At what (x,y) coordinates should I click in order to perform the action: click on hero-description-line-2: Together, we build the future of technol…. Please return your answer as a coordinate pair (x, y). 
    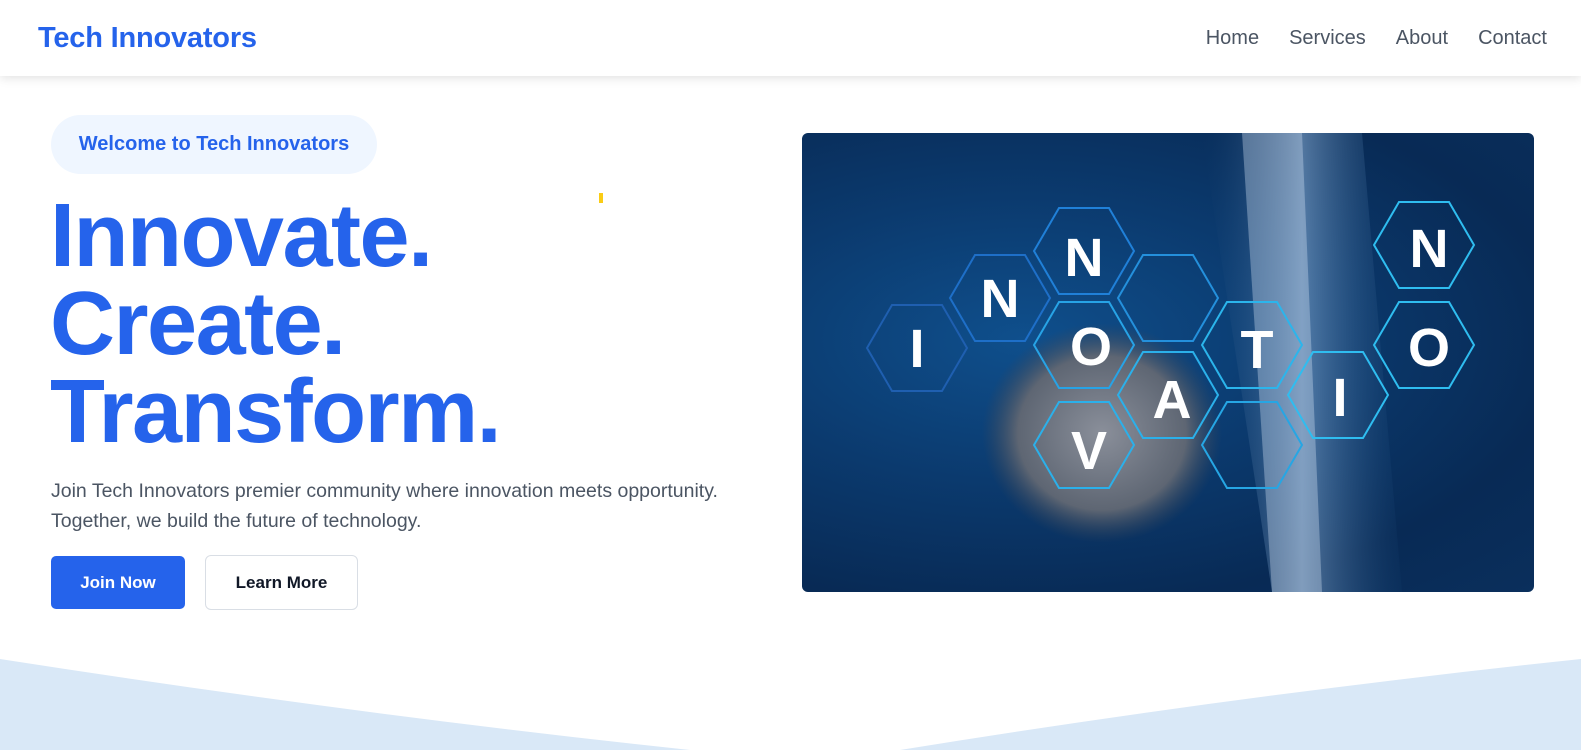
    Looking at the image, I should click on (236, 521).